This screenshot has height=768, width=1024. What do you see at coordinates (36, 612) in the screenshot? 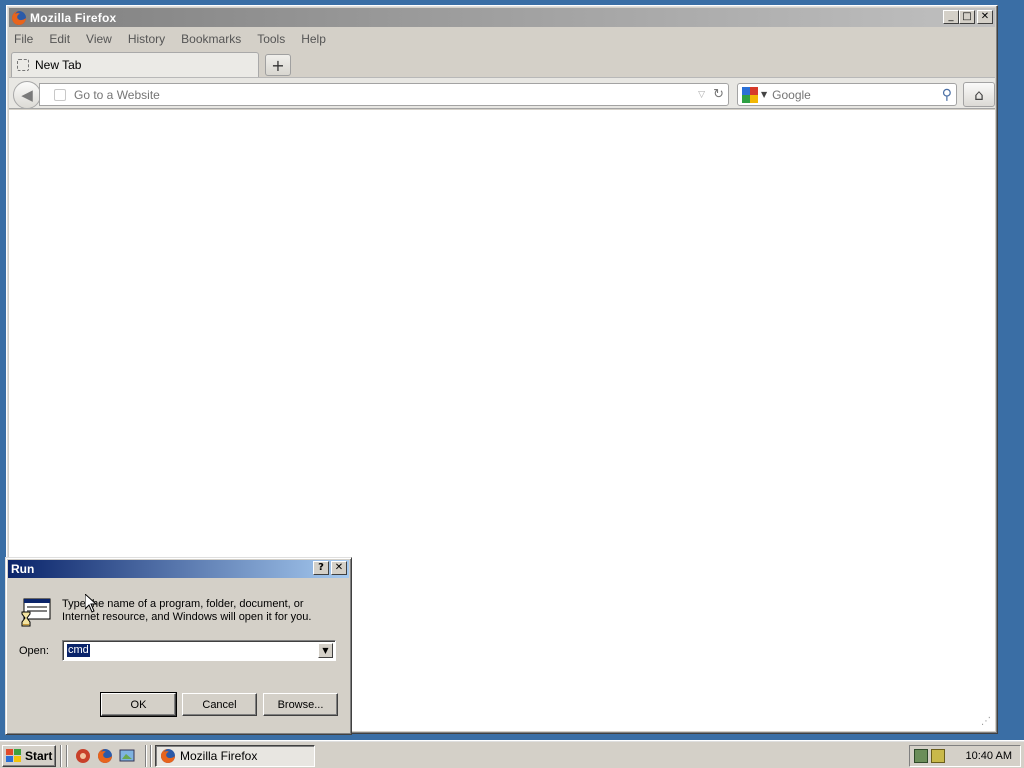
I see `run-program-icon` at bounding box center [36, 612].